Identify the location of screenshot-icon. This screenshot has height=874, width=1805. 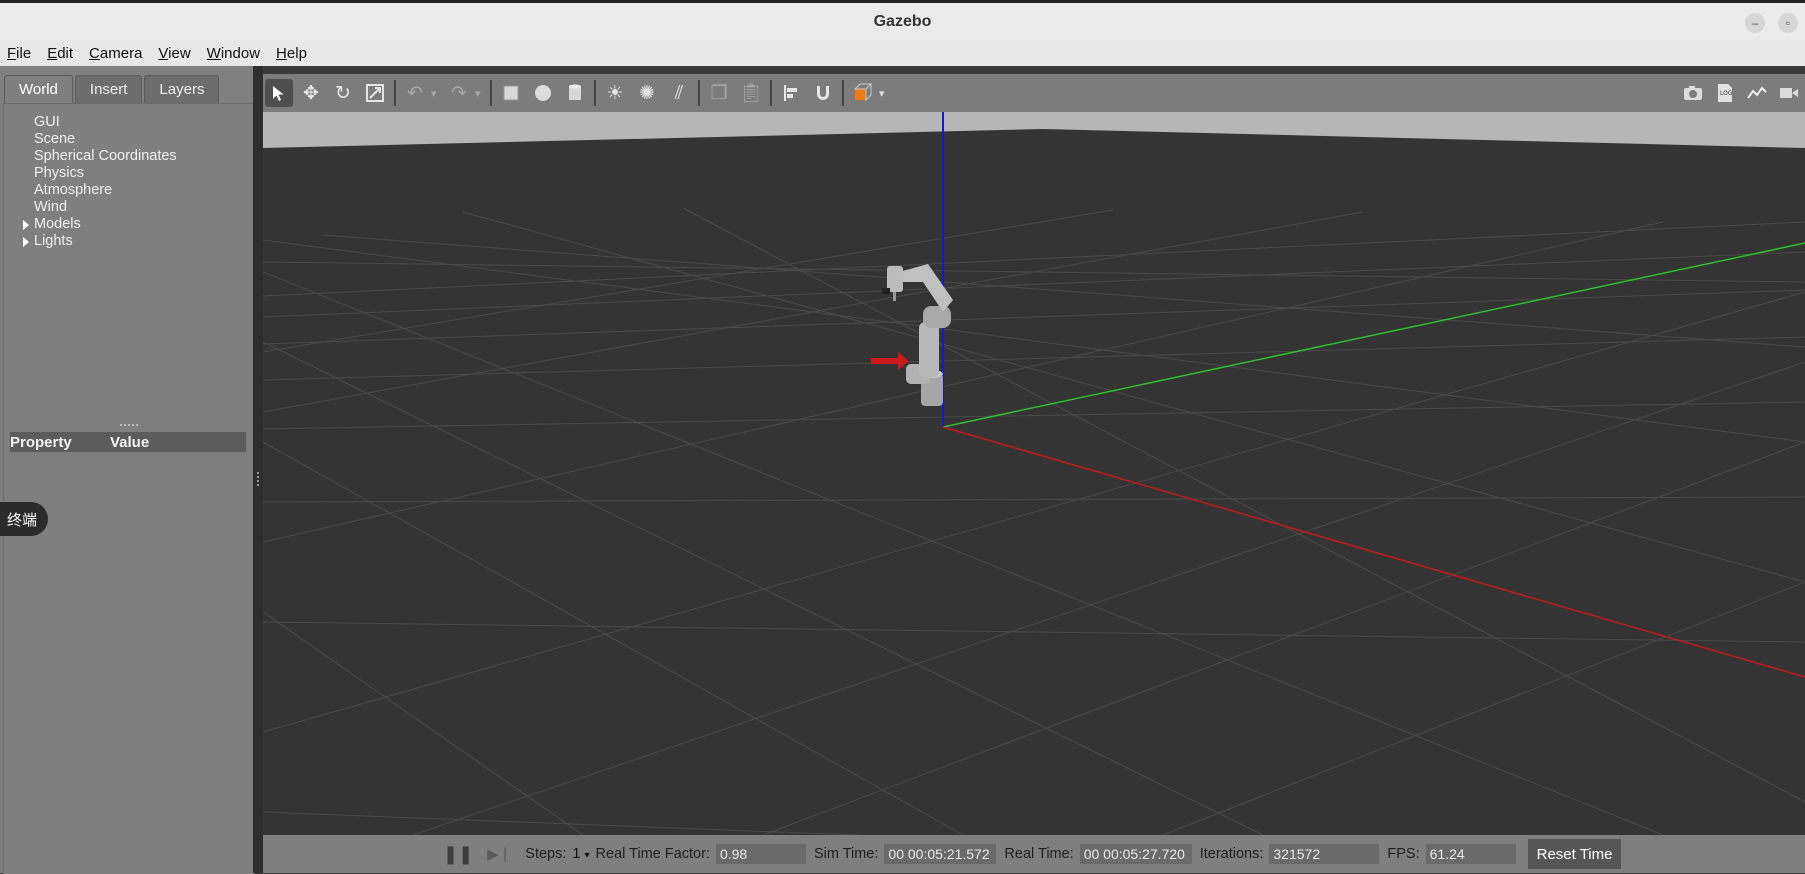
(1693, 93).